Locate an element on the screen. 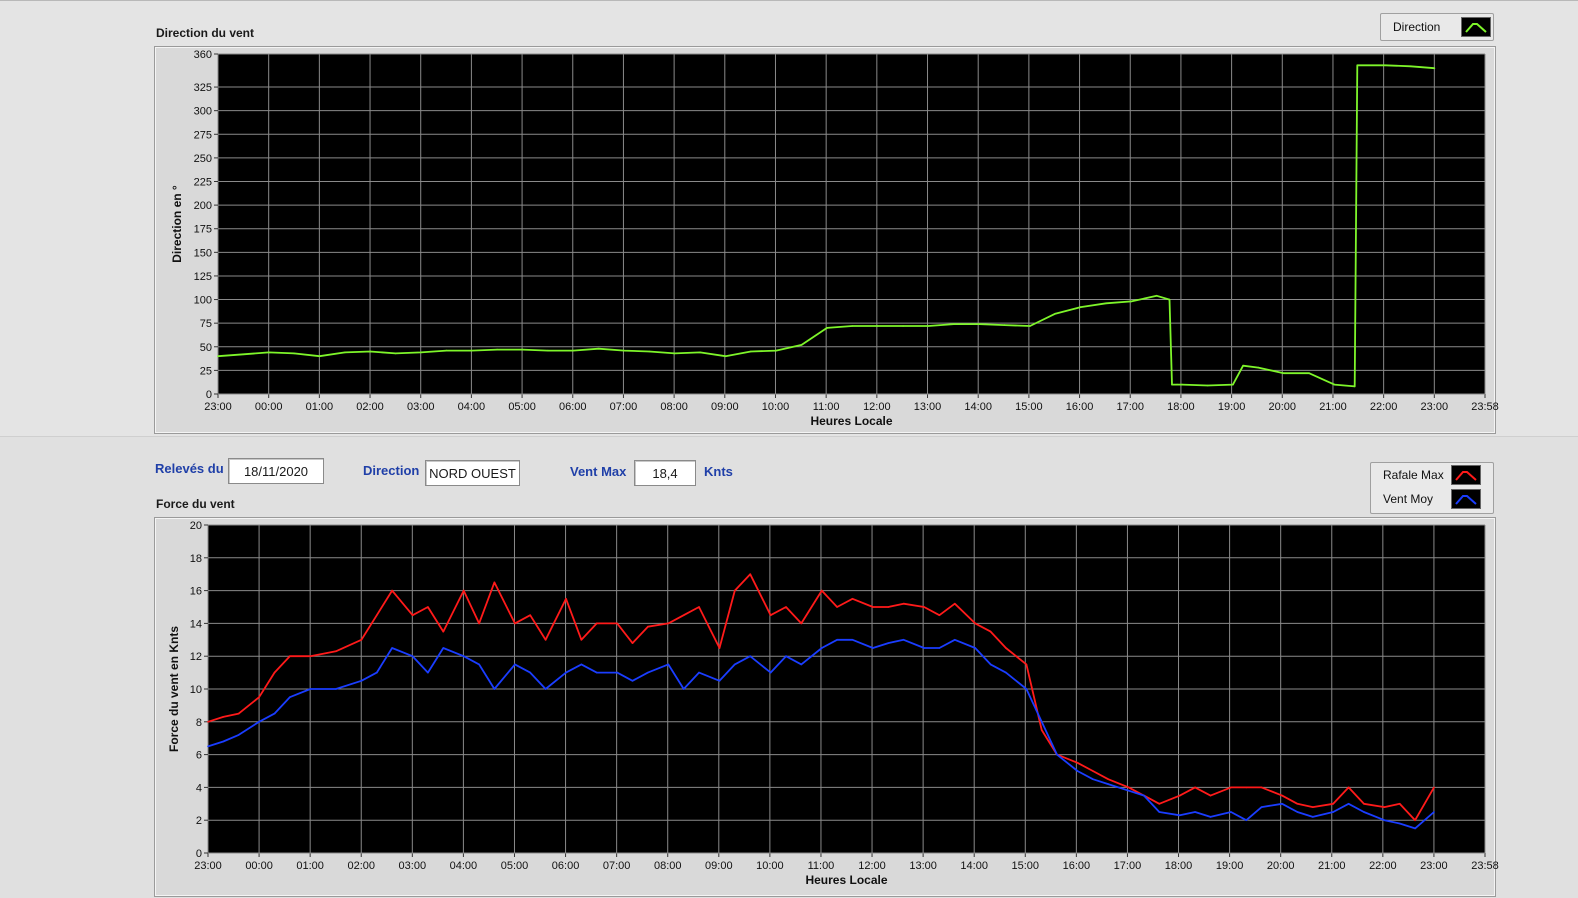 The height and width of the screenshot is (898, 1578). force-x-tick-label: 23:00 is located at coordinates (208, 866).